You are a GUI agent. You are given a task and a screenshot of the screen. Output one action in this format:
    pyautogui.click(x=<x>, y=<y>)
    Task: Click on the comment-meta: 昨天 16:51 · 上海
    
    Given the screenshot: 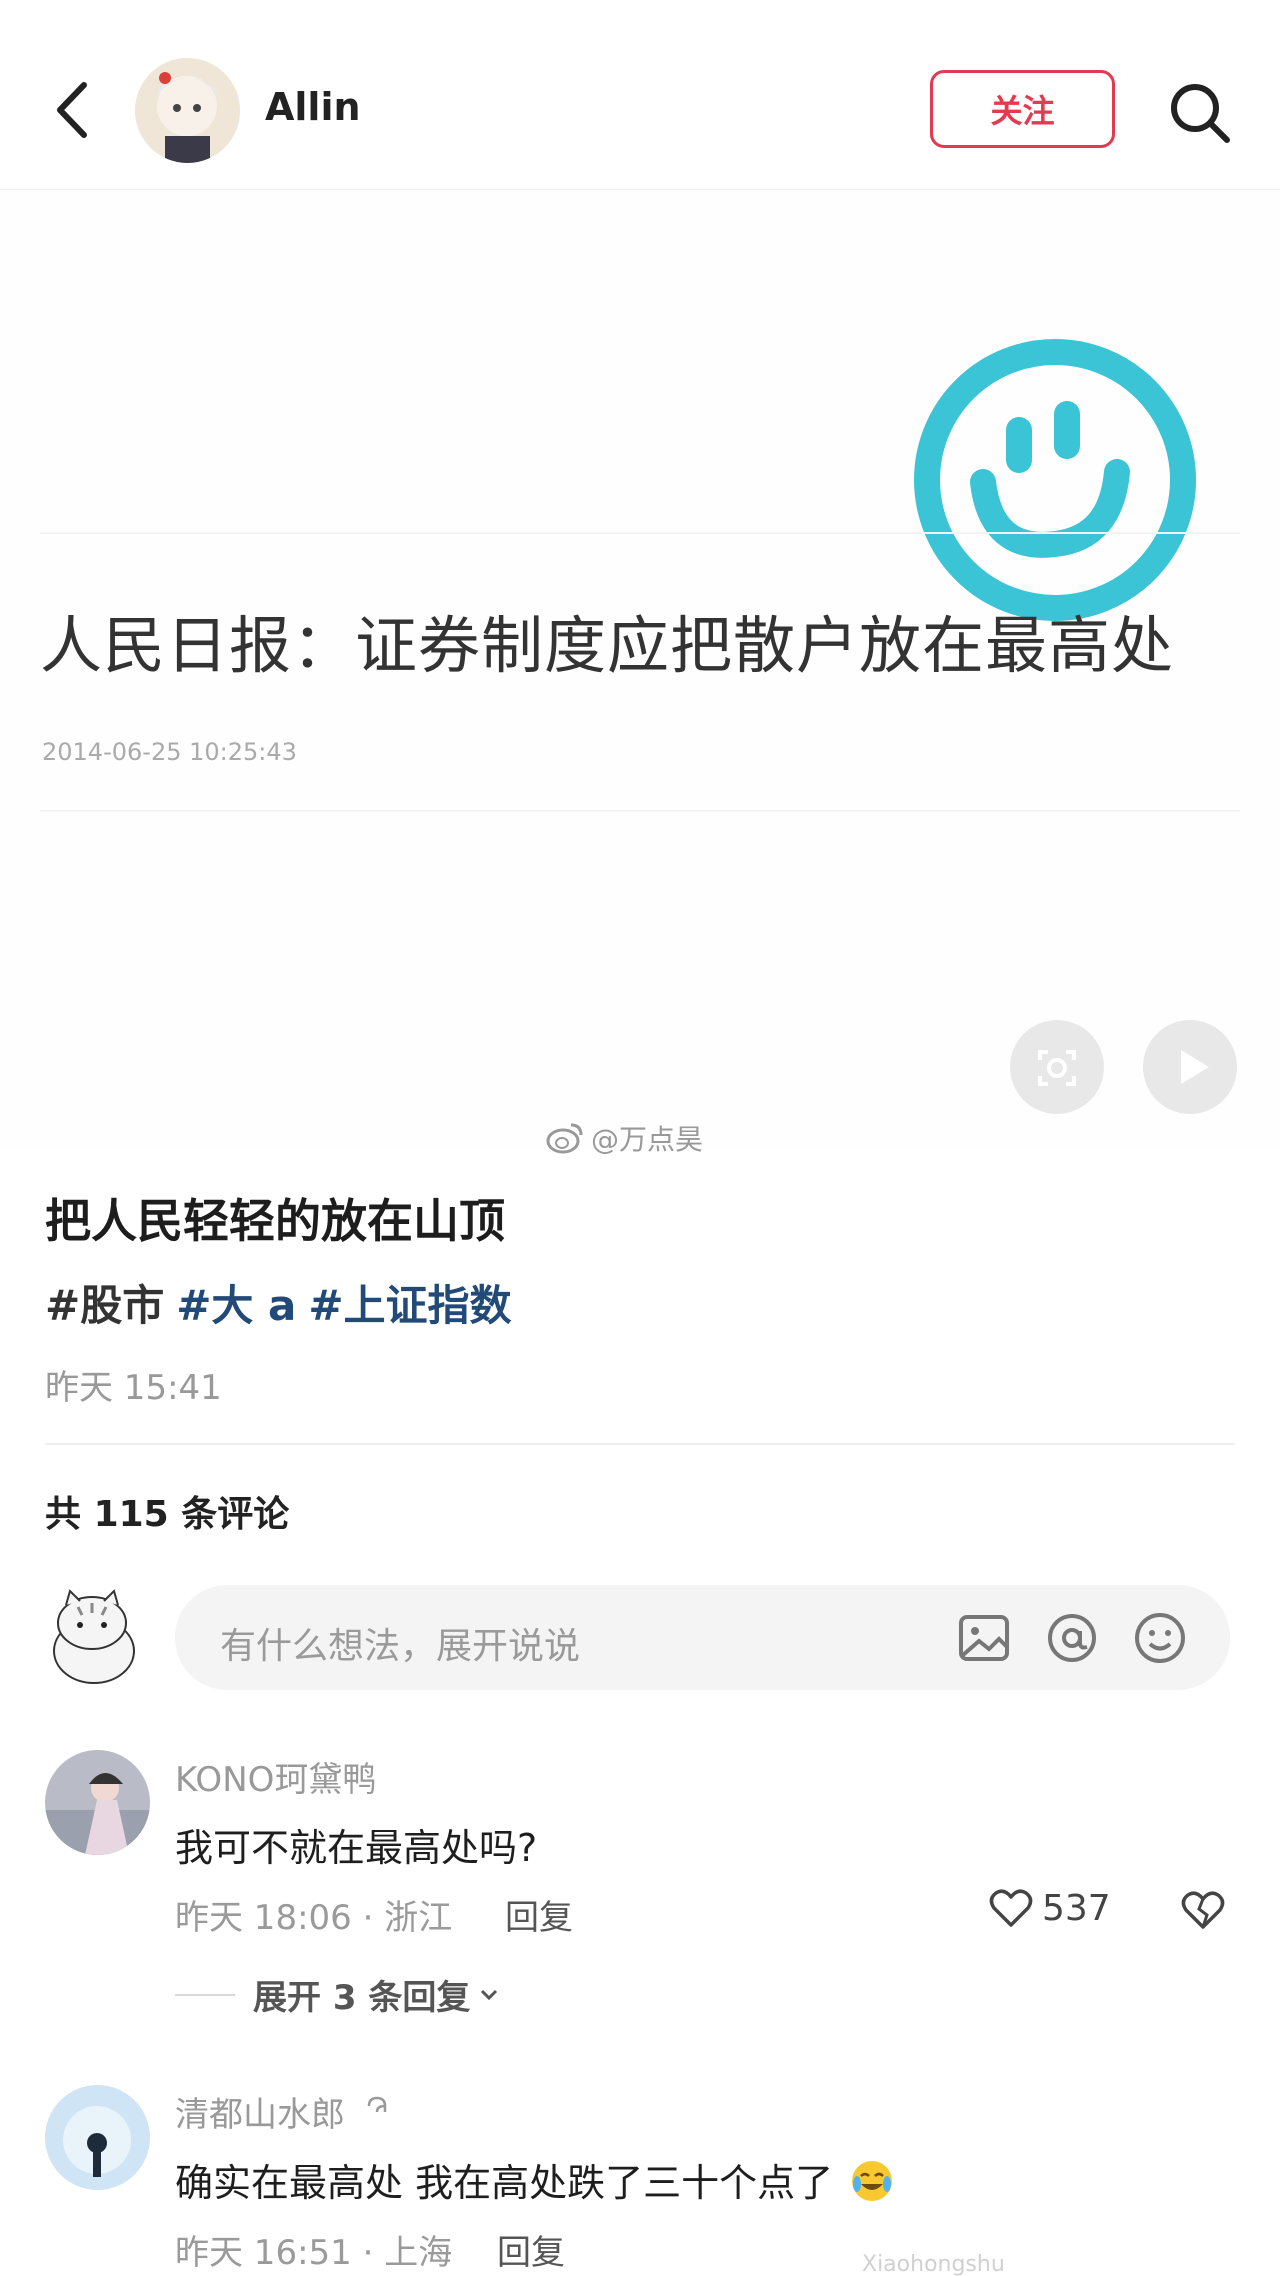 What is the action you would take?
    pyautogui.click(x=314, y=2253)
    